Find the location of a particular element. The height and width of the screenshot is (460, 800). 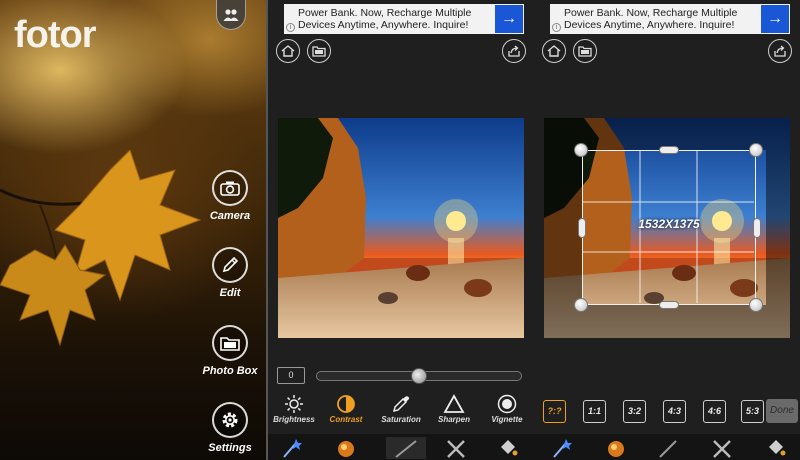

pencil-icon is located at coordinates (230, 264).